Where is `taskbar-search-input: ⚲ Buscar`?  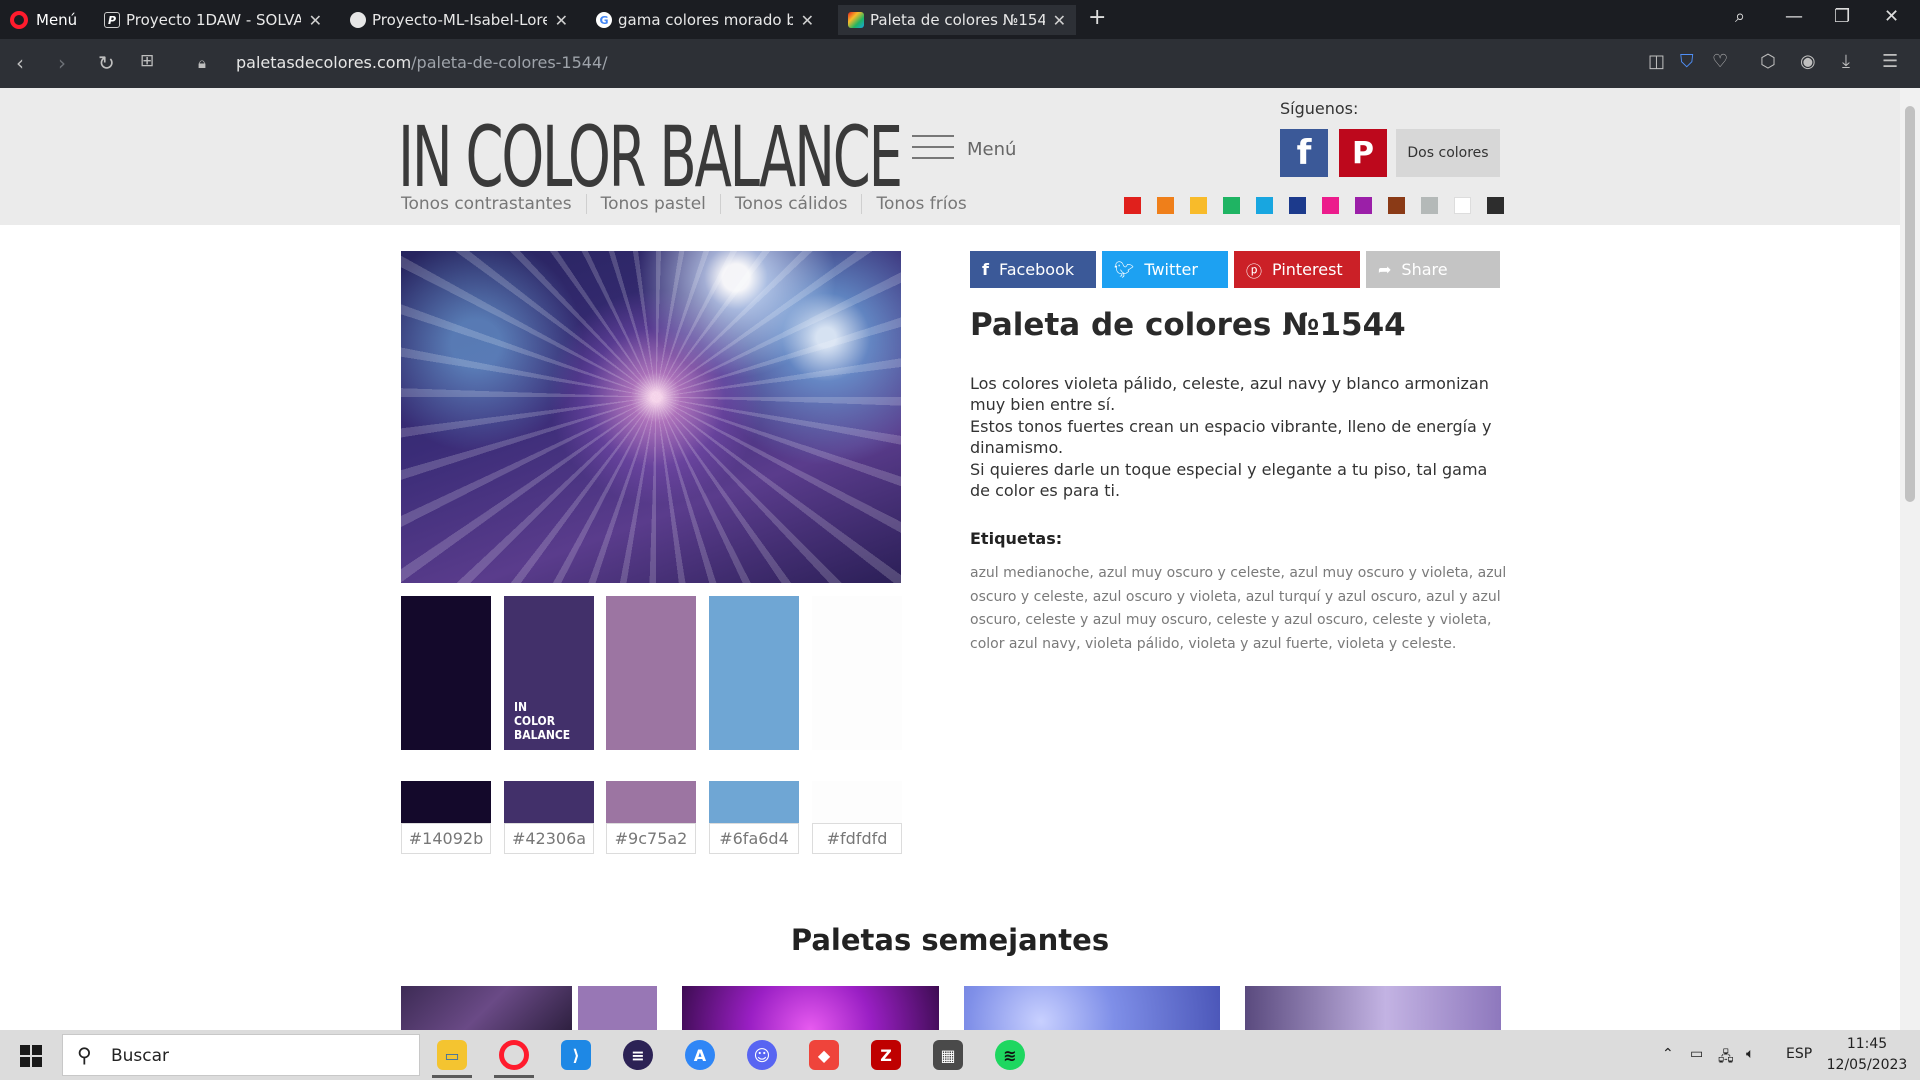
taskbar-search-input: ⚲ Buscar is located at coordinates (241, 1055).